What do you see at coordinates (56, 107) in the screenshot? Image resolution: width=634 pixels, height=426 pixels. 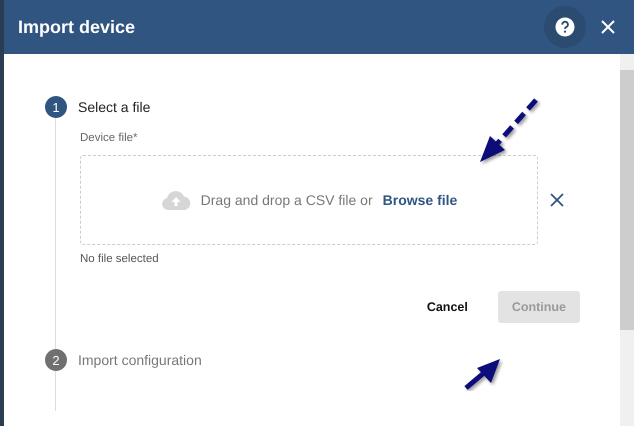 I see `step-number: 1` at bounding box center [56, 107].